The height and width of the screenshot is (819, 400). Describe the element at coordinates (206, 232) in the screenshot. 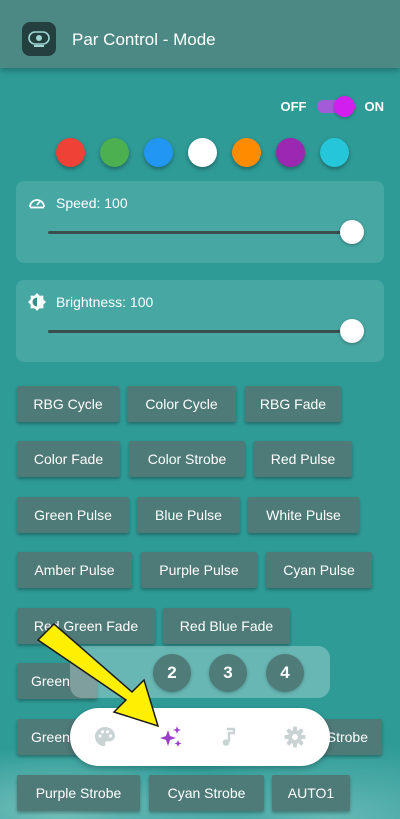

I see `speed-slider` at that location.